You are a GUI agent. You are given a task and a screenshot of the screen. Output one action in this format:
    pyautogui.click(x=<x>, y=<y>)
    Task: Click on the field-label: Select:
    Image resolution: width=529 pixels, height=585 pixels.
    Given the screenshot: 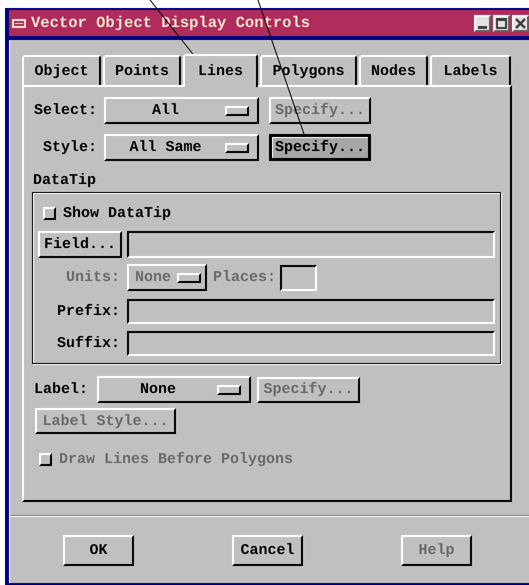 What is the action you would take?
    pyautogui.click(x=65, y=110)
    